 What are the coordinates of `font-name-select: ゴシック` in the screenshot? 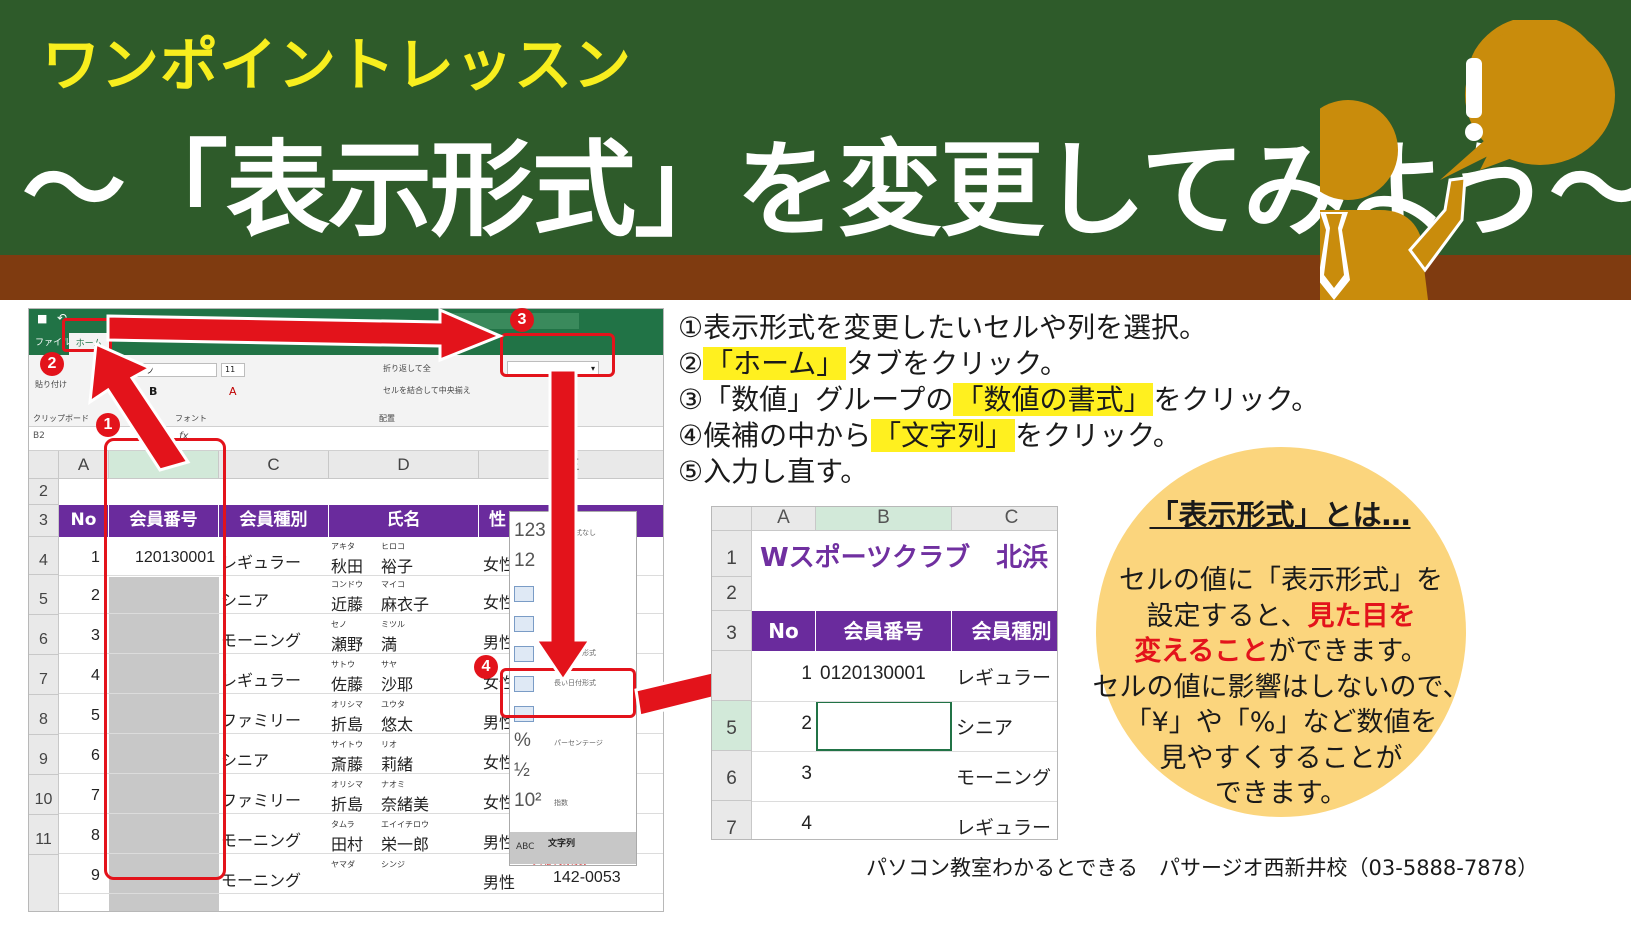 It's located at (167, 370).